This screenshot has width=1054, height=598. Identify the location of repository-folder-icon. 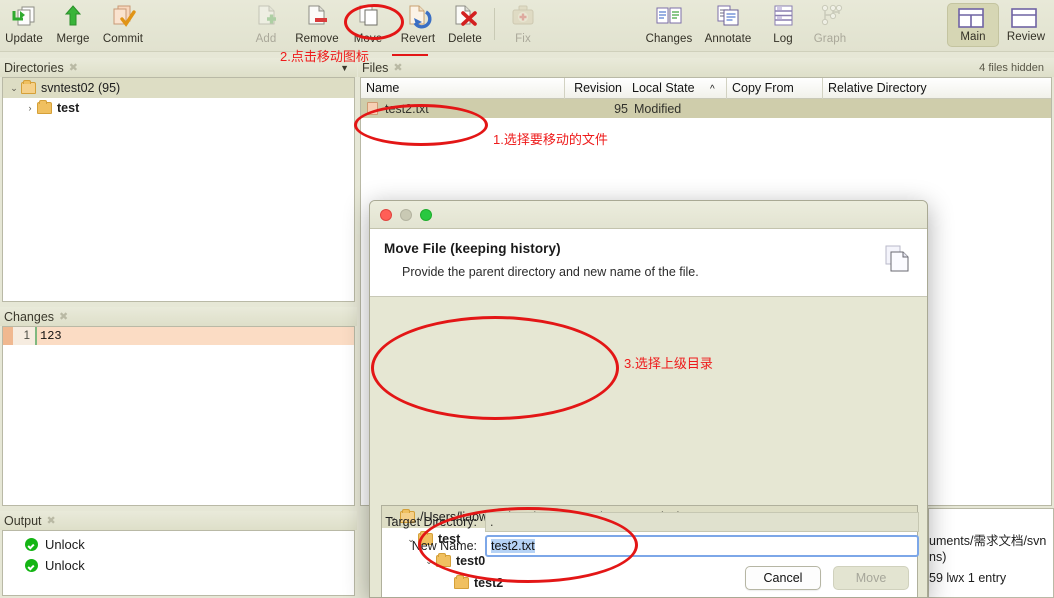
(28, 87).